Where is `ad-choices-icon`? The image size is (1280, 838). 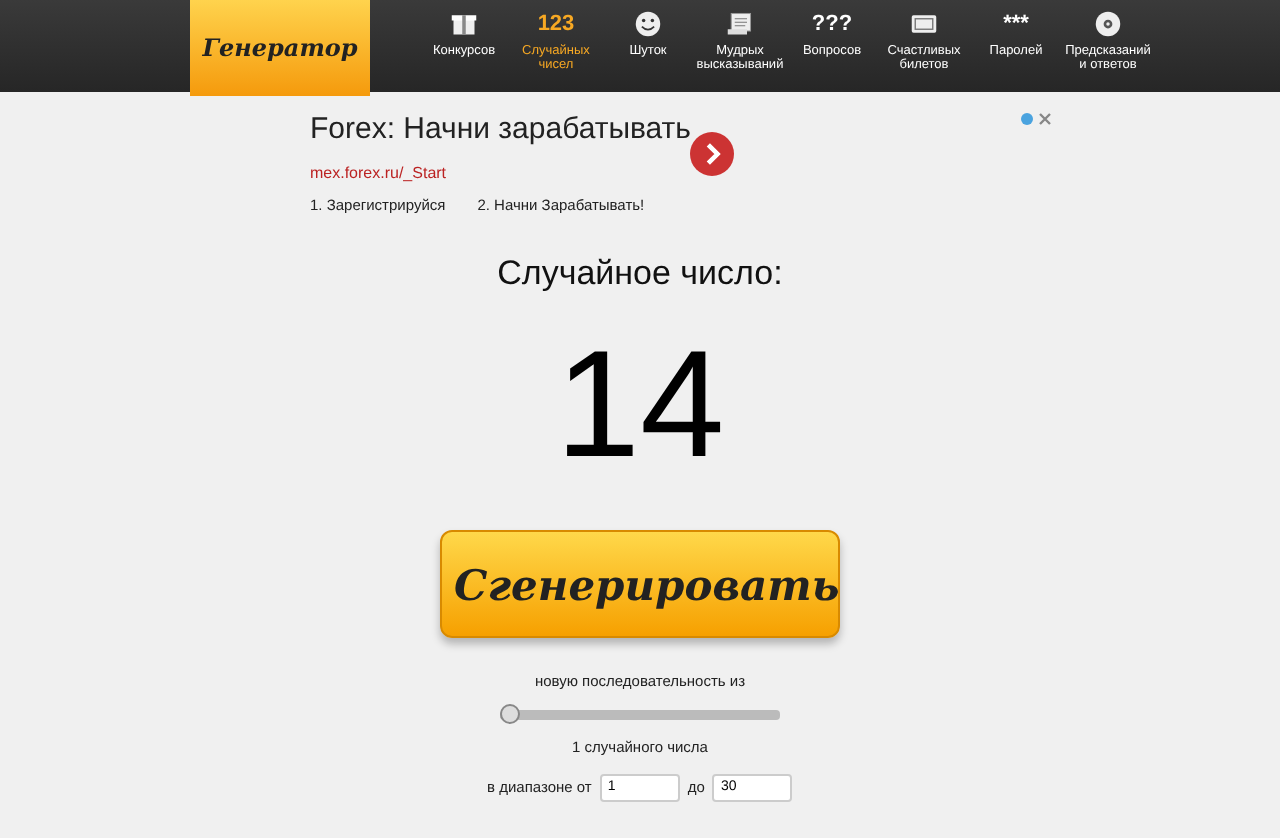 ad-choices-icon is located at coordinates (1036, 119).